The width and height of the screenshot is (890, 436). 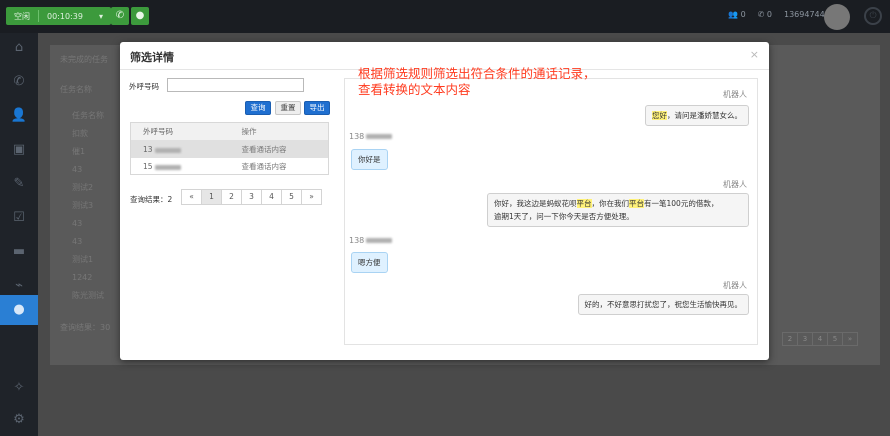 What do you see at coordinates (288, 108) in the screenshot?
I see `reset-button: 重置` at bounding box center [288, 108].